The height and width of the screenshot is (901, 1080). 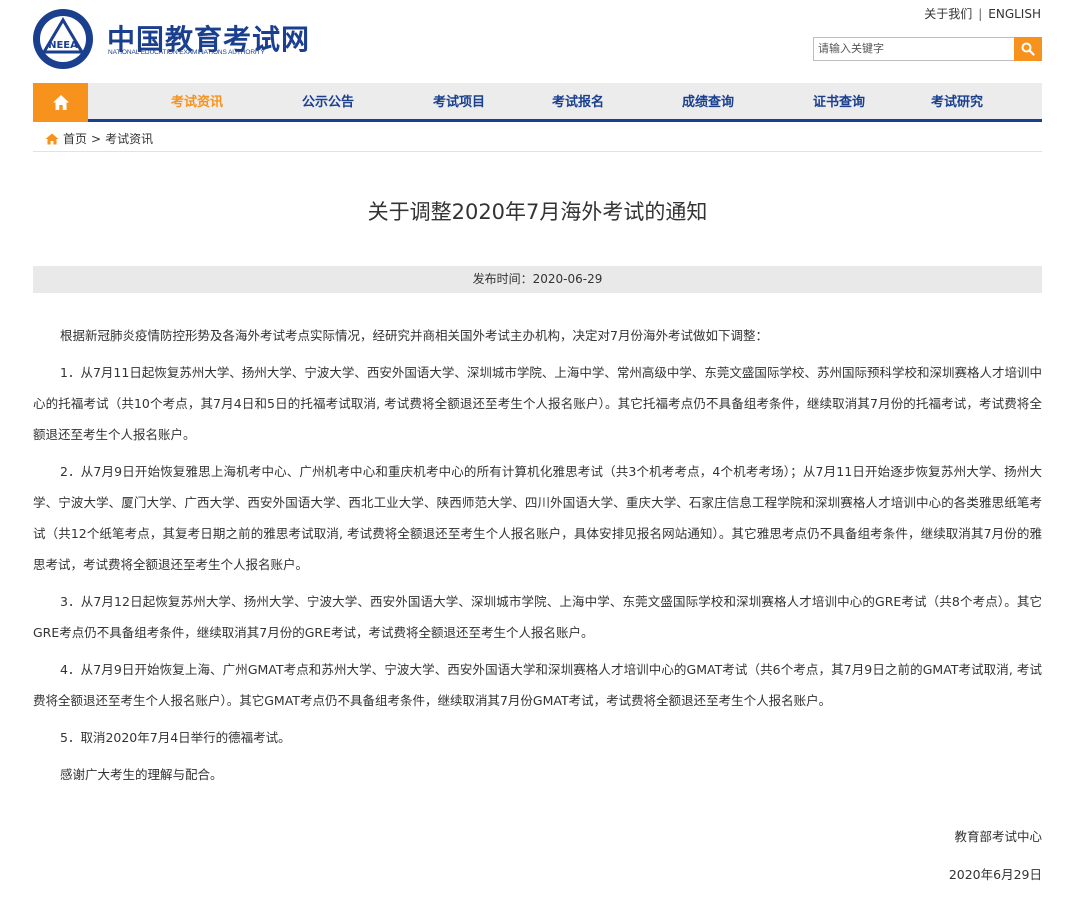 What do you see at coordinates (578, 102) in the screenshot?
I see `nav-item-registration: 考试报名` at bounding box center [578, 102].